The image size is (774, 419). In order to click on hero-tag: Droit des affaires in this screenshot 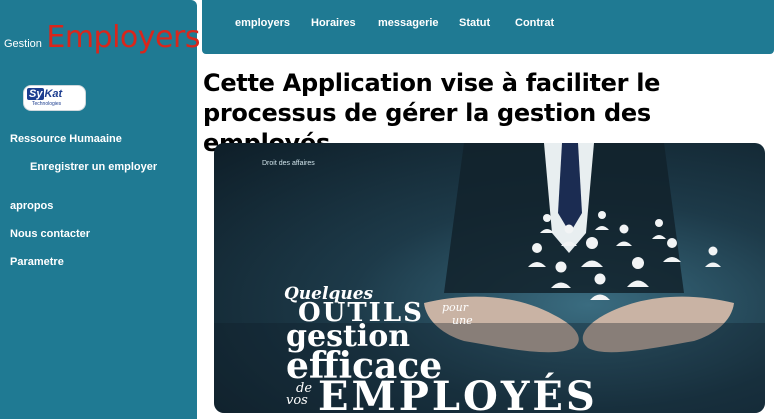, I will do `click(288, 163)`.